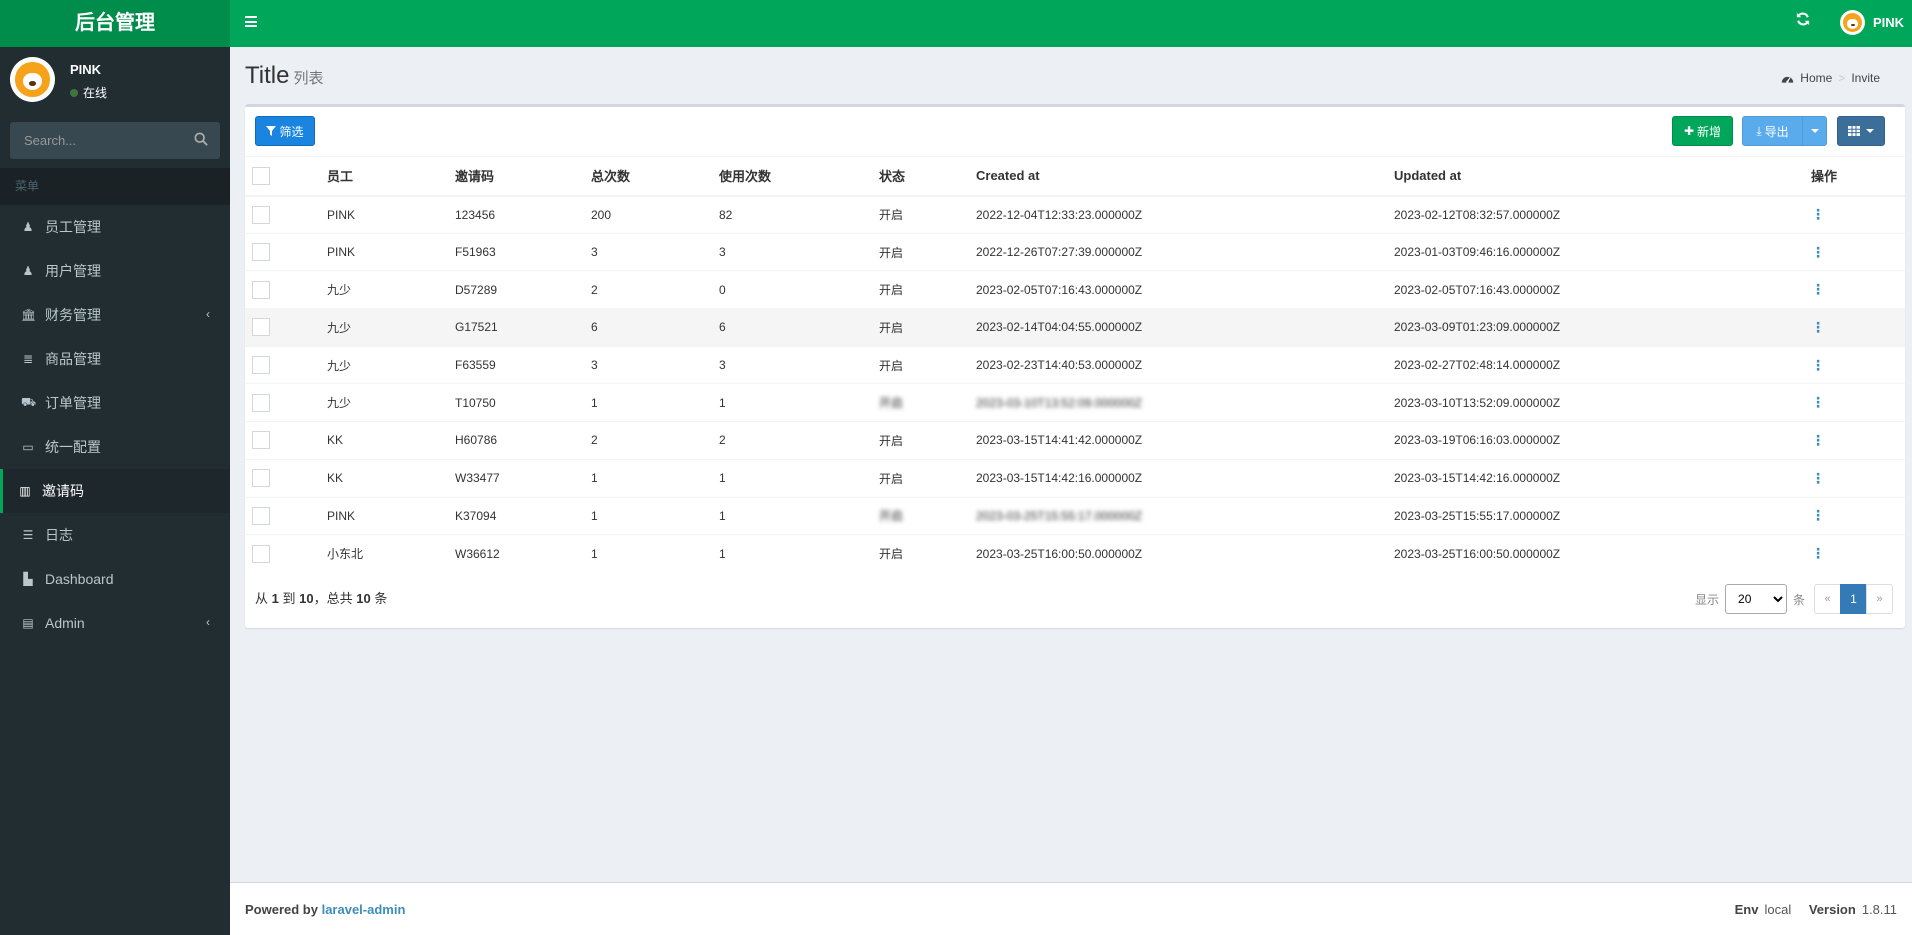 The image size is (1912, 935). Describe the element at coordinates (115, 271) in the screenshot. I see `sidebar-item-users: ♟ 用户管理` at that location.